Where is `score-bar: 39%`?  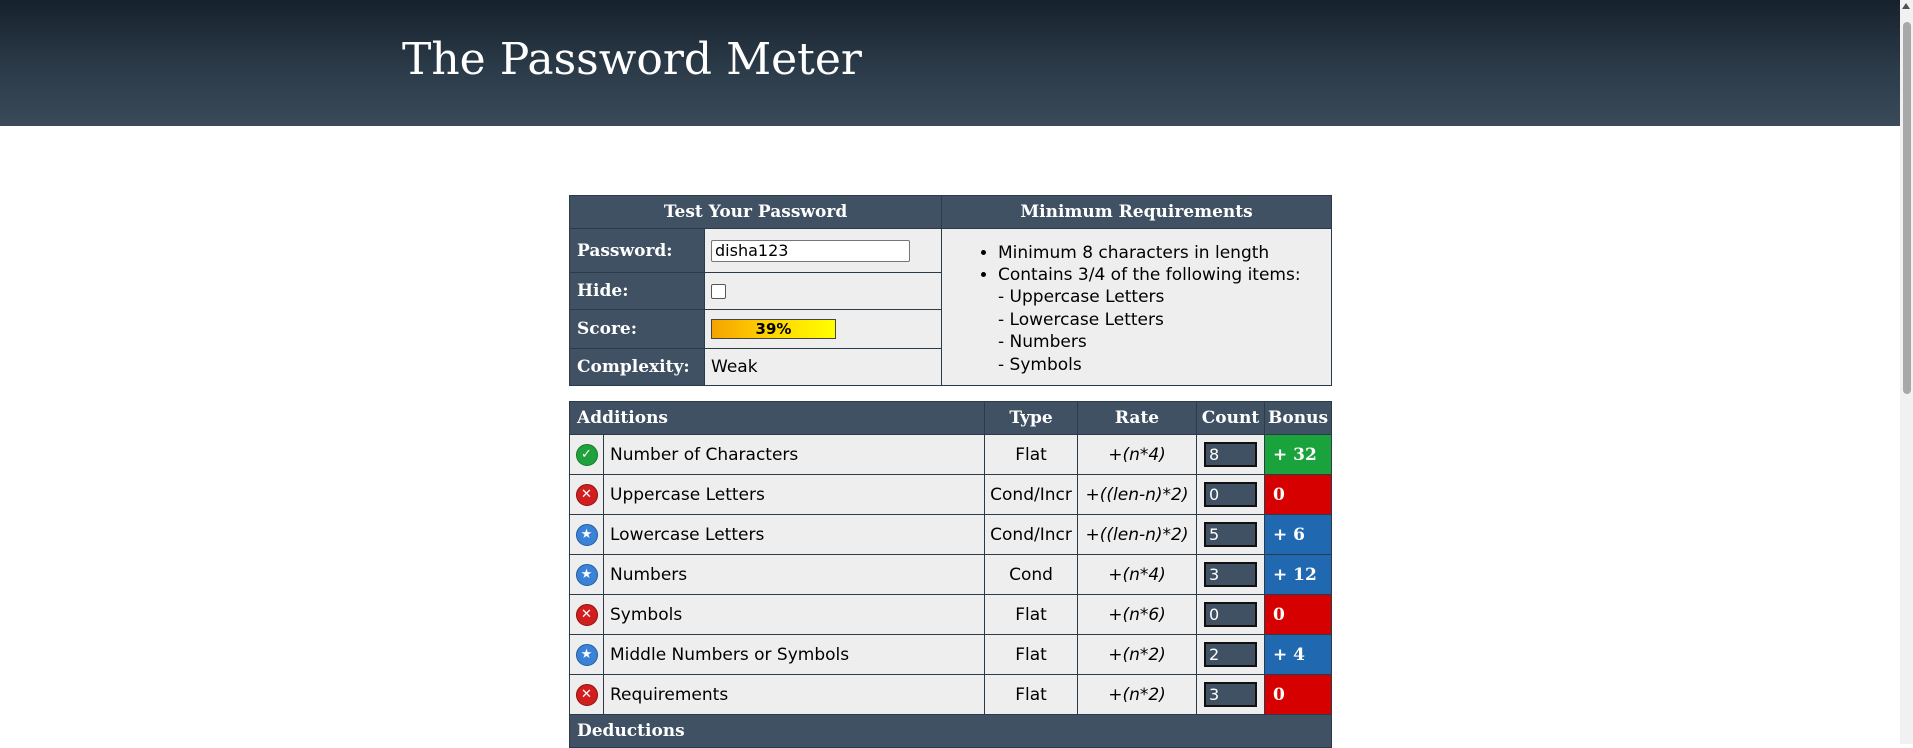
score-bar: 39% is located at coordinates (773, 329).